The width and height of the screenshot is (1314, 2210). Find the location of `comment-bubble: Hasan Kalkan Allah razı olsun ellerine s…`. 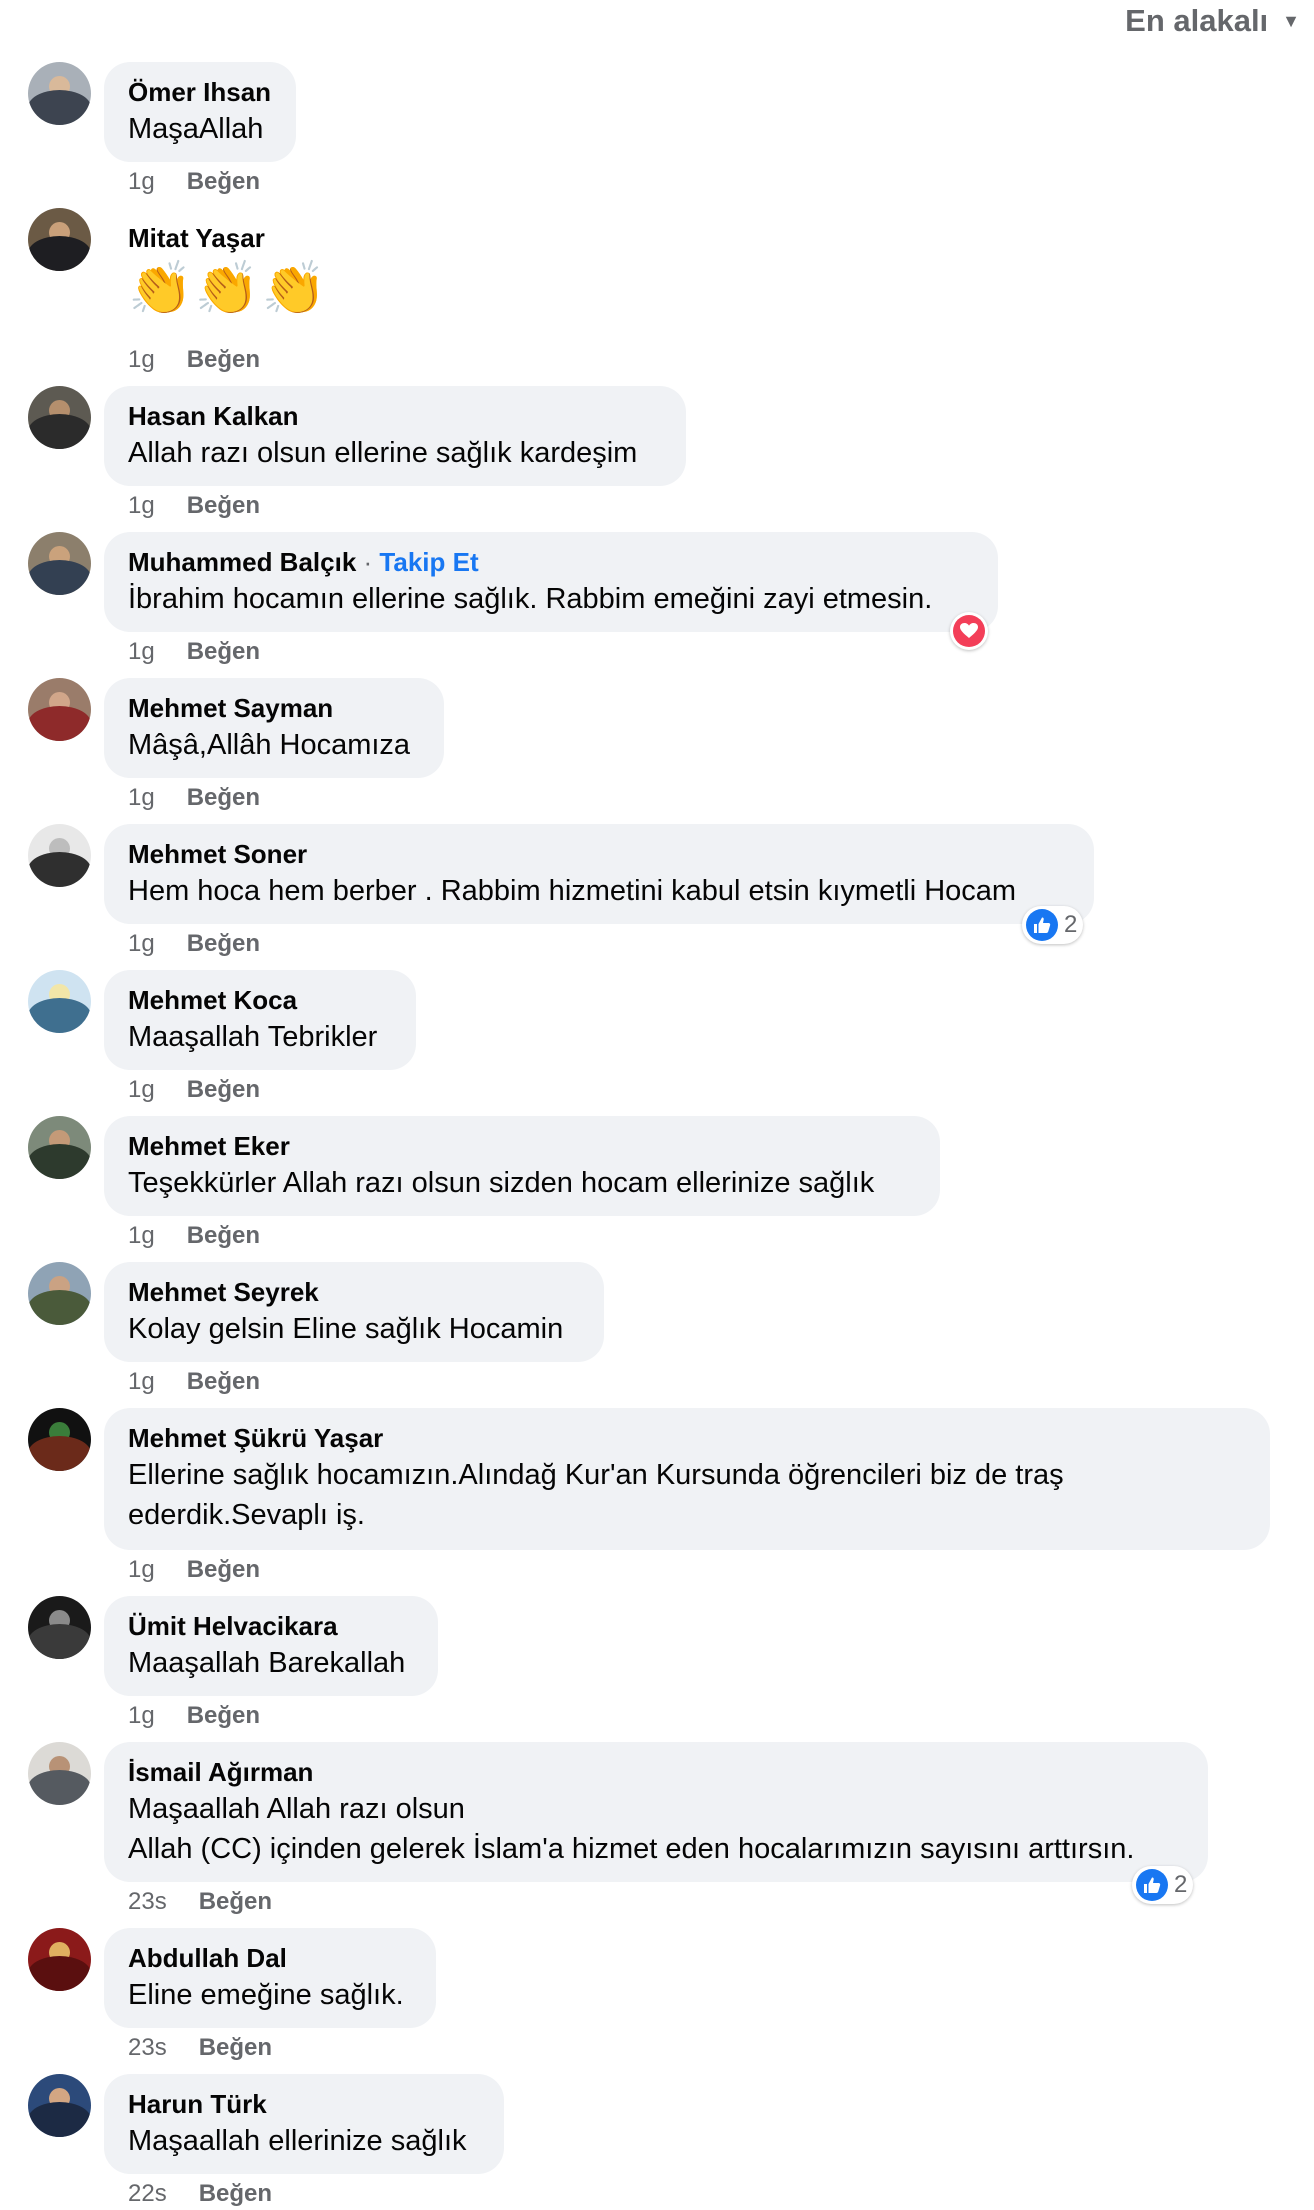

comment-bubble: Hasan Kalkan Allah razı olsun ellerine s… is located at coordinates (395, 436).